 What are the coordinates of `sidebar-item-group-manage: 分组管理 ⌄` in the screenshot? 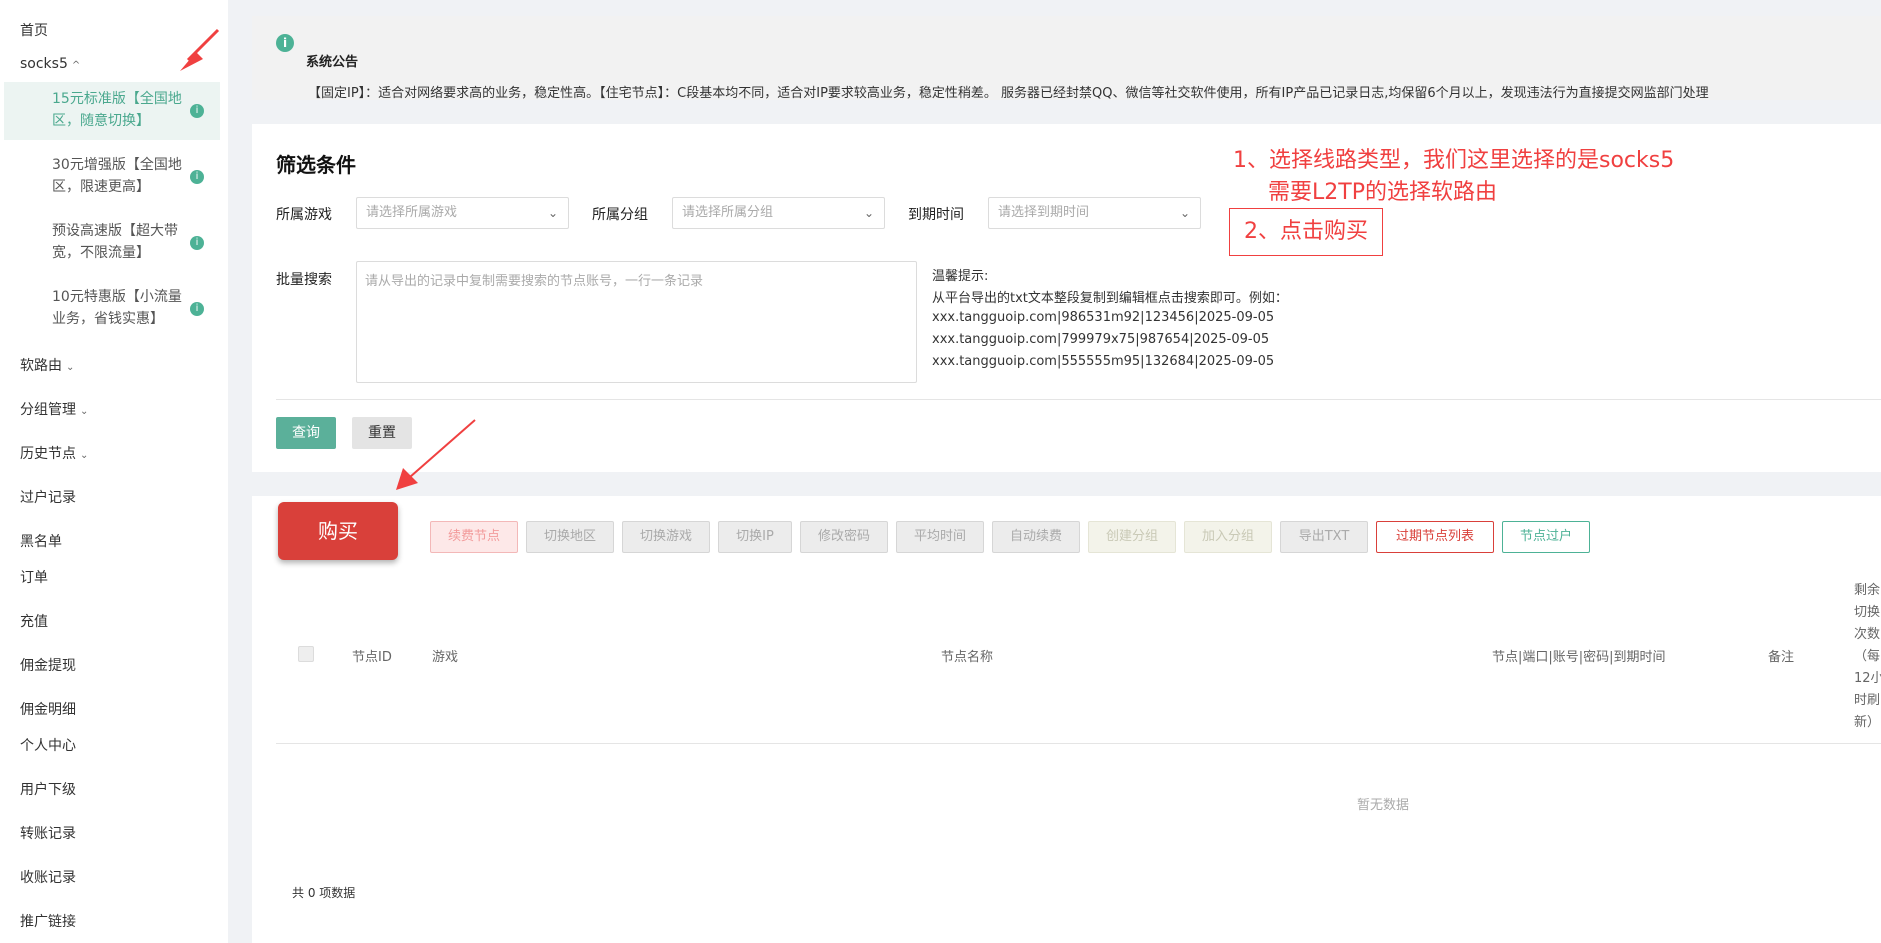 It's located at (54, 409).